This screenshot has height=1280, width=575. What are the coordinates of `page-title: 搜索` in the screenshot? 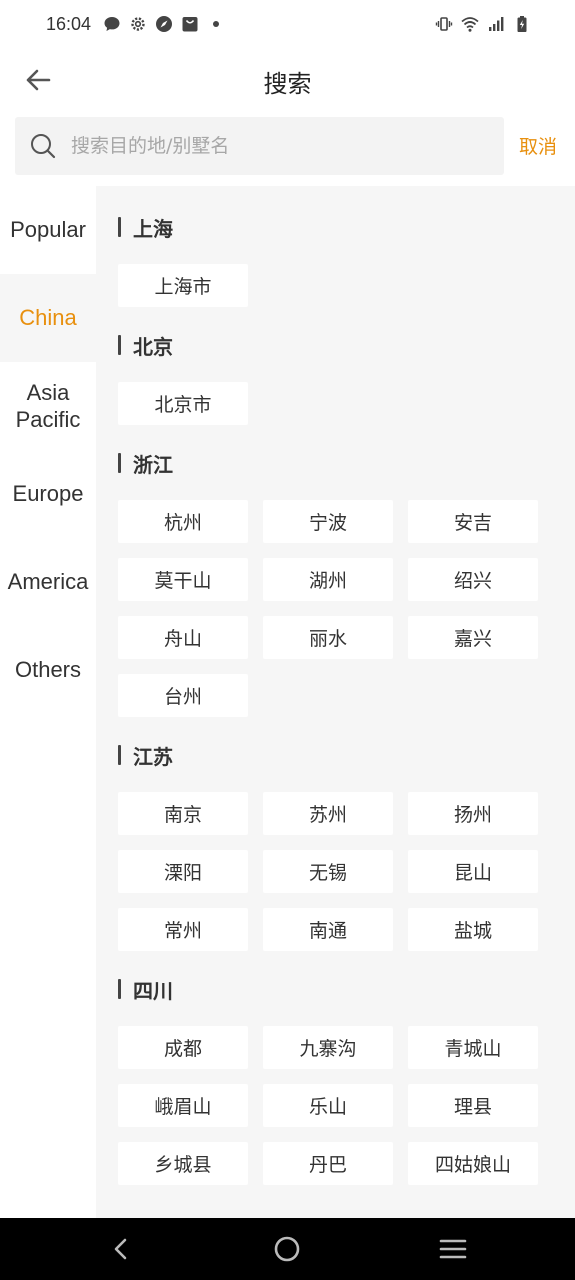 It's located at (287, 84).